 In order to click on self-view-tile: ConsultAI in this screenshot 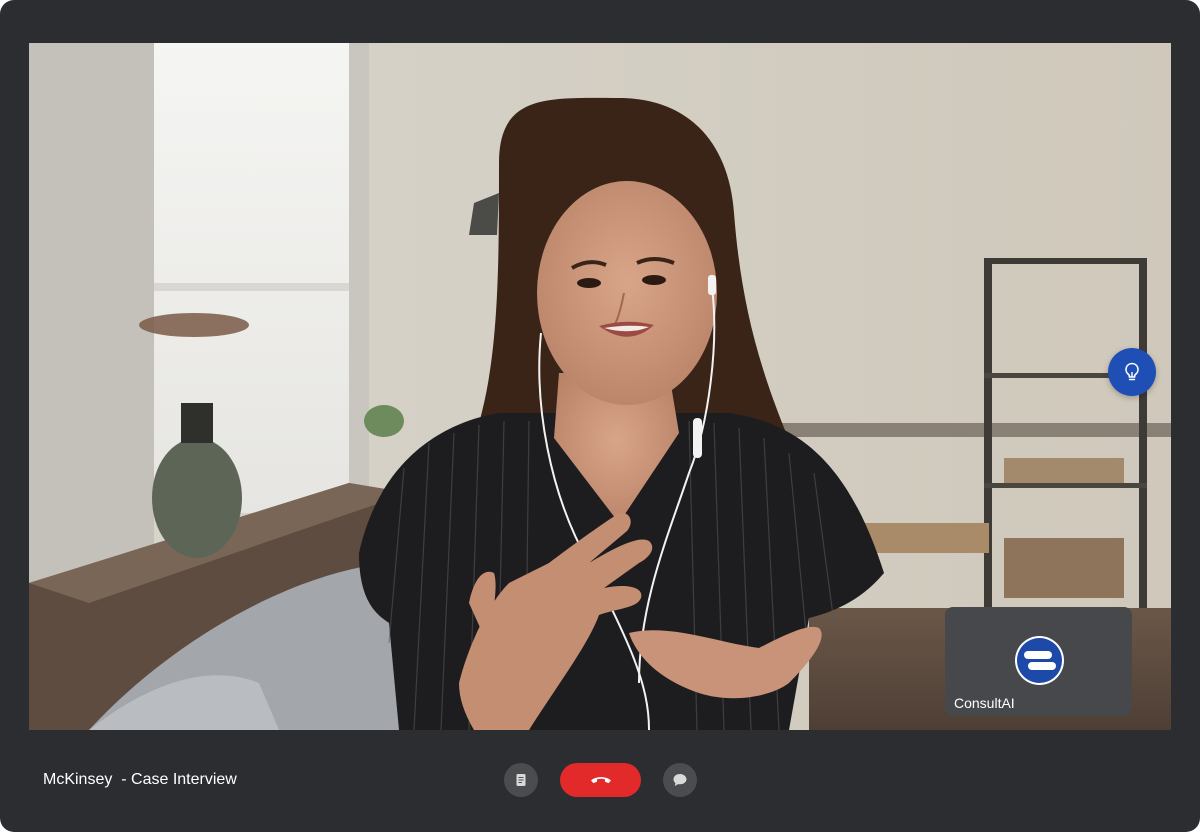, I will do `click(1038, 661)`.